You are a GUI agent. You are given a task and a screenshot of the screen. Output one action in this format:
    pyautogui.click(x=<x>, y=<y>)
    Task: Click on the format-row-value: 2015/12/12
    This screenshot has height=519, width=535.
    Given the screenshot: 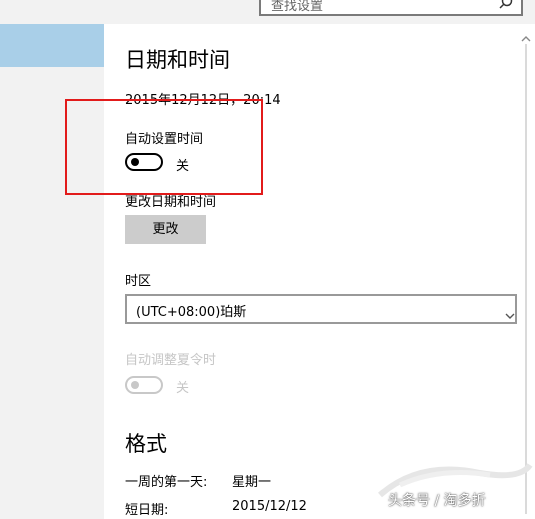 What is the action you would take?
    pyautogui.click(x=269, y=506)
    